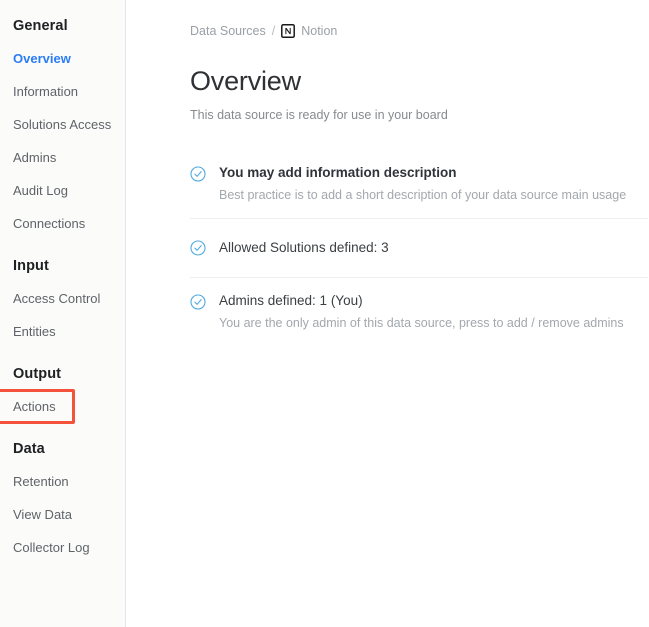  I want to click on breadcrumb-current: Notion, so click(319, 31).